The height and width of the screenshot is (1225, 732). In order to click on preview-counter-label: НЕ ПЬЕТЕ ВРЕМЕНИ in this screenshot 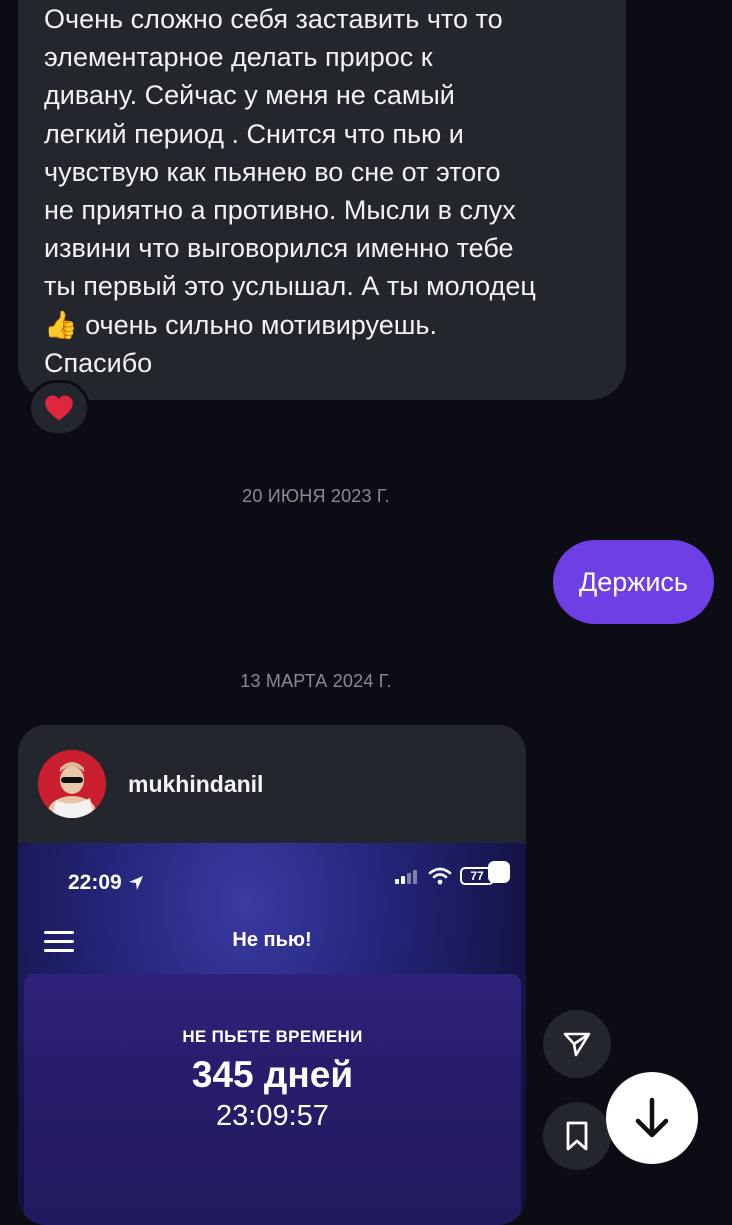, I will do `click(272, 1036)`.